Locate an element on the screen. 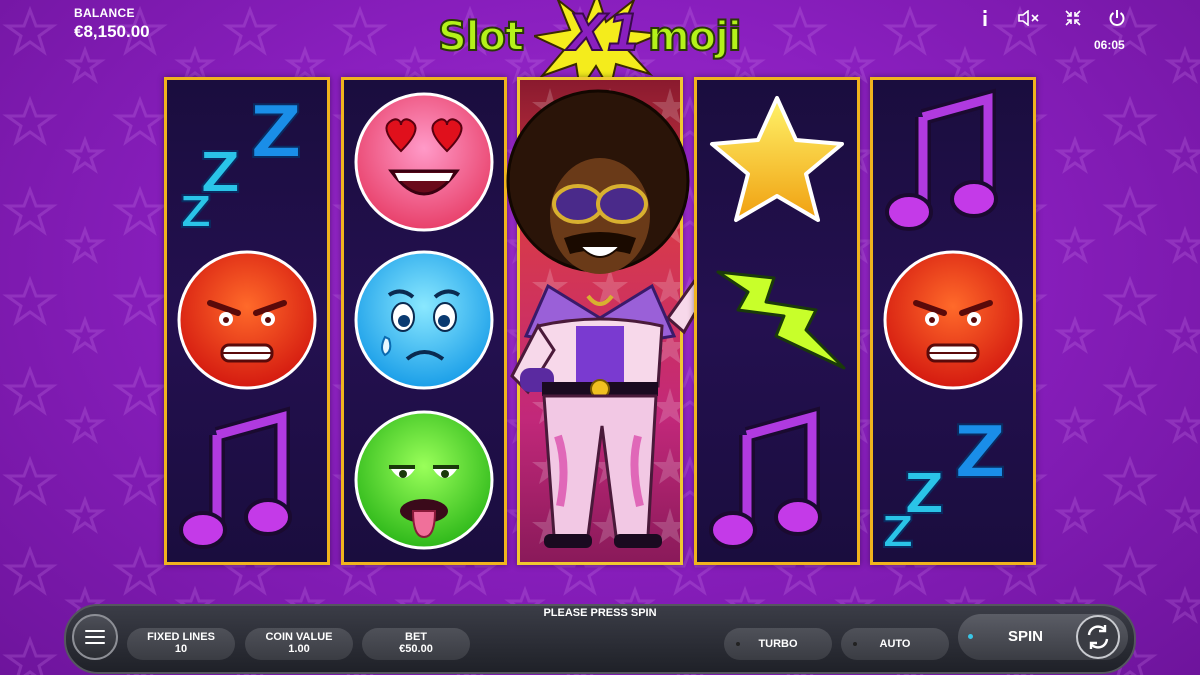 The height and width of the screenshot is (675, 1200). spin-indicator-icon is located at coordinates (970, 636).